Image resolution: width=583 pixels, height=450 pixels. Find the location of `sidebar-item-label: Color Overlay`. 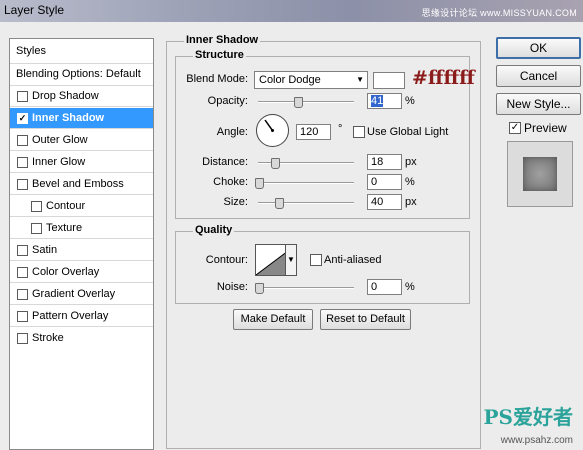

sidebar-item-label: Color Overlay is located at coordinates (66, 272).